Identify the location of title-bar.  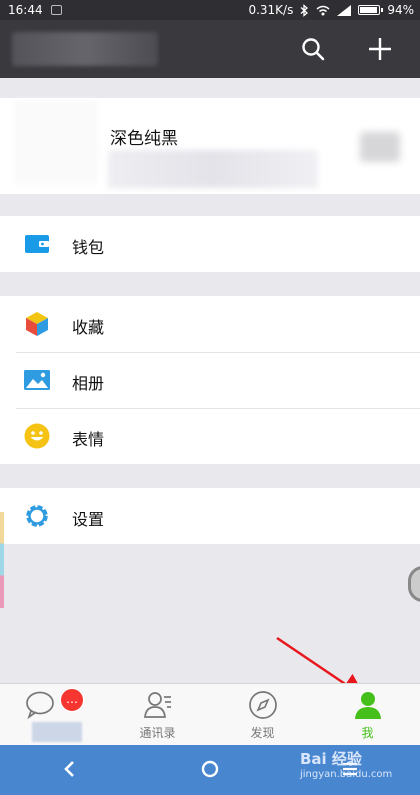
(210, 49).